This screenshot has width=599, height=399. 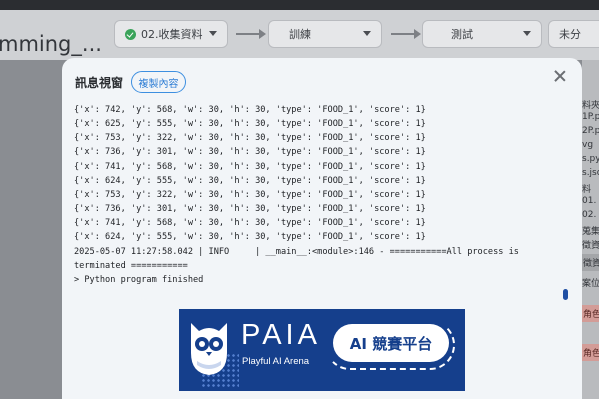 What do you see at coordinates (590, 282) in the screenshot?
I see `file-list-item: 案位` at bounding box center [590, 282].